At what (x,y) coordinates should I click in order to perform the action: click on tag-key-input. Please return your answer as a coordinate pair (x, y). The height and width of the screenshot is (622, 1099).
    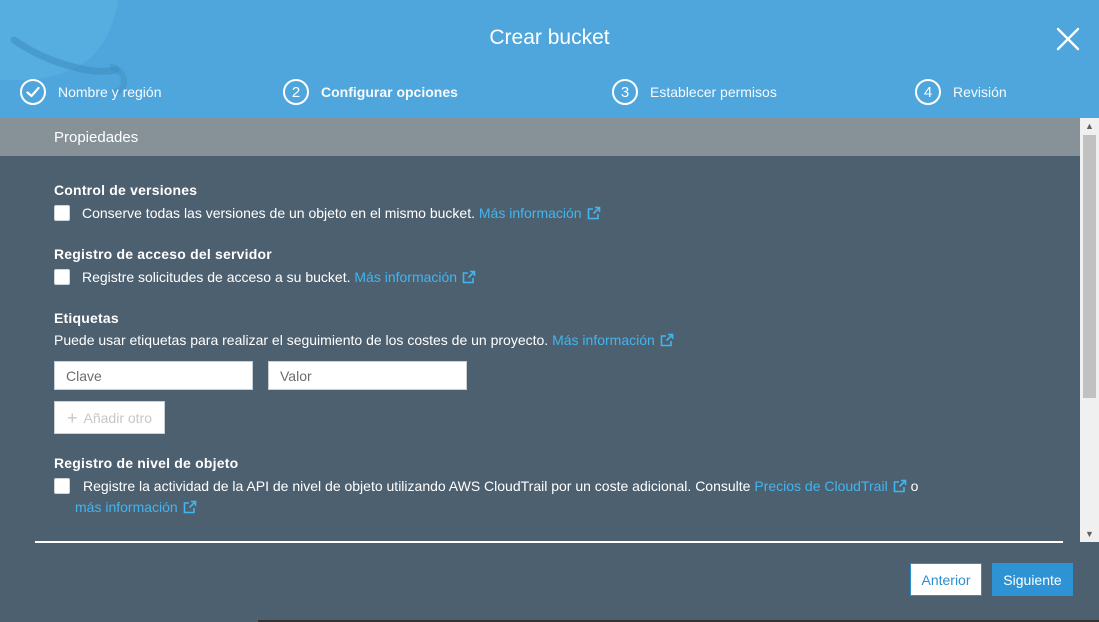
    Looking at the image, I should click on (153, 375).